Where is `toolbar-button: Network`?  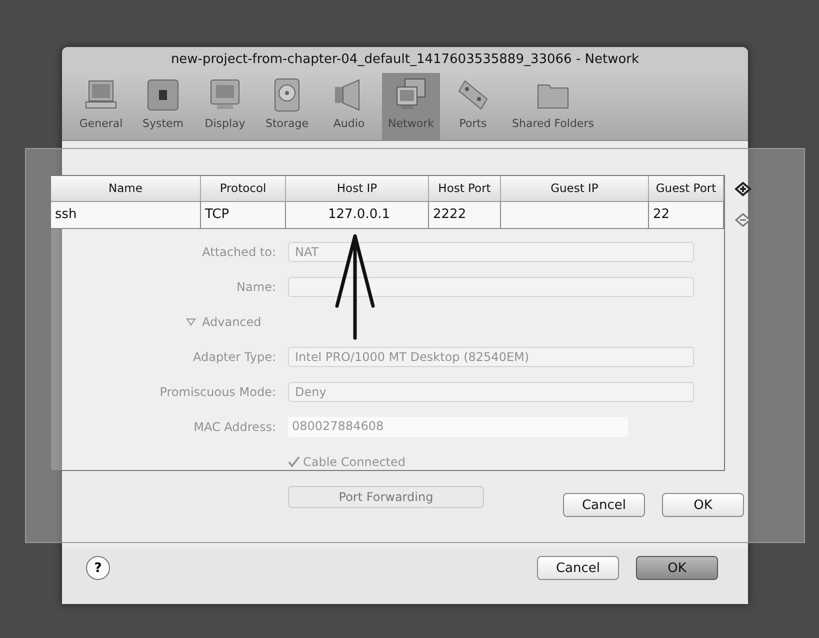
toolbar-button: Network is located at coordinates (411, 107).